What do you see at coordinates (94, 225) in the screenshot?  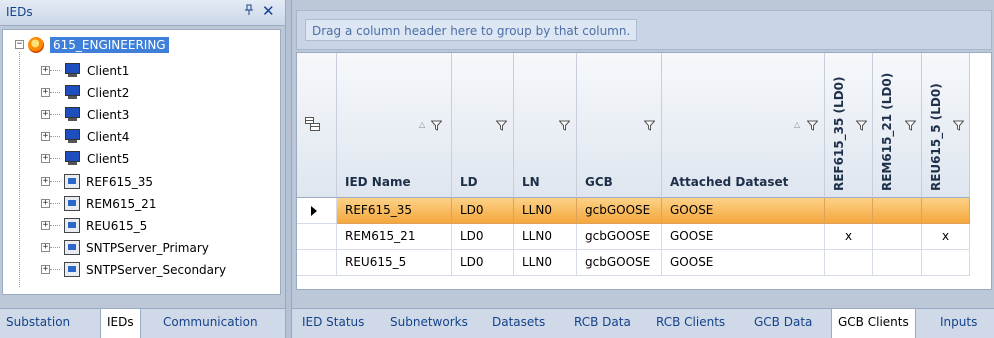 I see `tree-node-reu615-5: + REU615_5` at bounding box center [94, 225].